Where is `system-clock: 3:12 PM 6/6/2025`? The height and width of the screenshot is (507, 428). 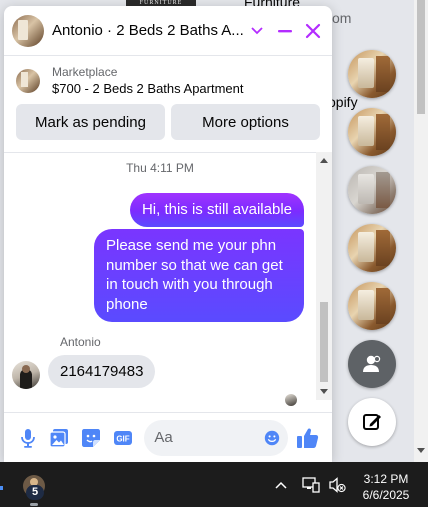 system-clock: 3:12 PM 6/6/2025 is located at coordinates (386, 487).